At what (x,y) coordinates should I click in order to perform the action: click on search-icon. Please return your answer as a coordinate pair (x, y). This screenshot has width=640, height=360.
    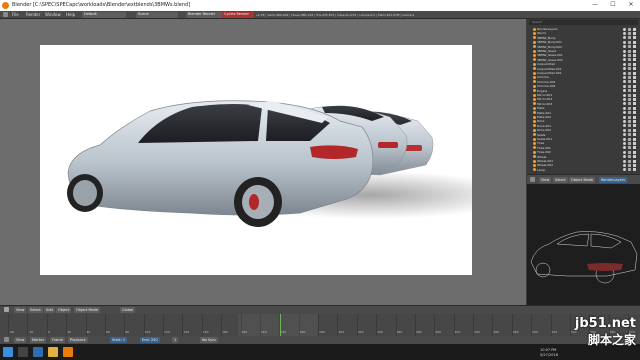
    Looking at the image, I should click on (23, 352).